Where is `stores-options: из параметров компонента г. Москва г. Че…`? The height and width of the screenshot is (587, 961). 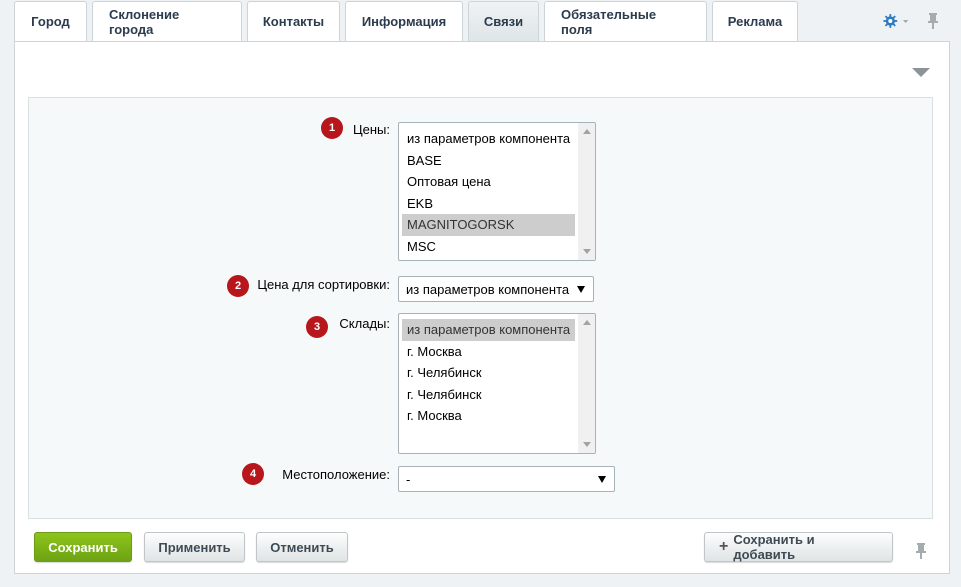 stores-options: из параметров компонента г. Москва г. Че… is located at coordinates (488, 373).